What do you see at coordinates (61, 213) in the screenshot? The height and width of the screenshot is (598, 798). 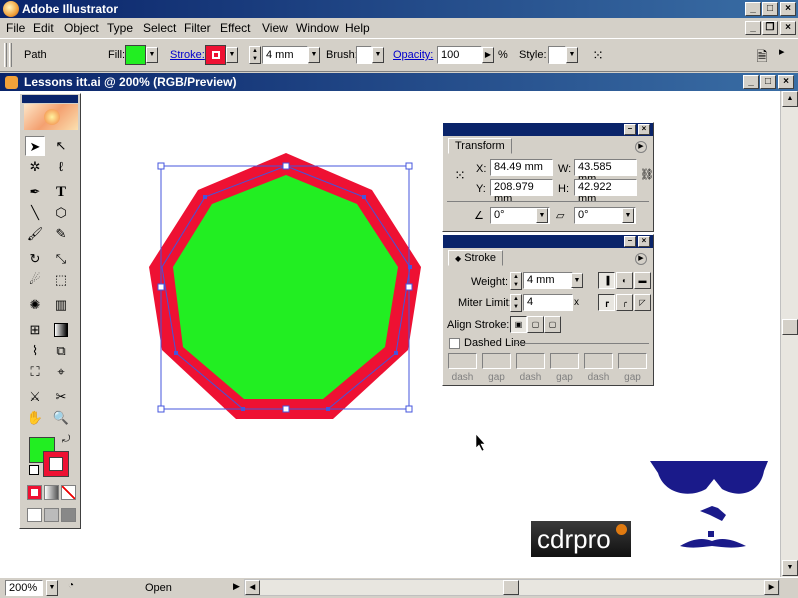 I see `polygon-icon: ⬡` at bounding box center [61, 213].